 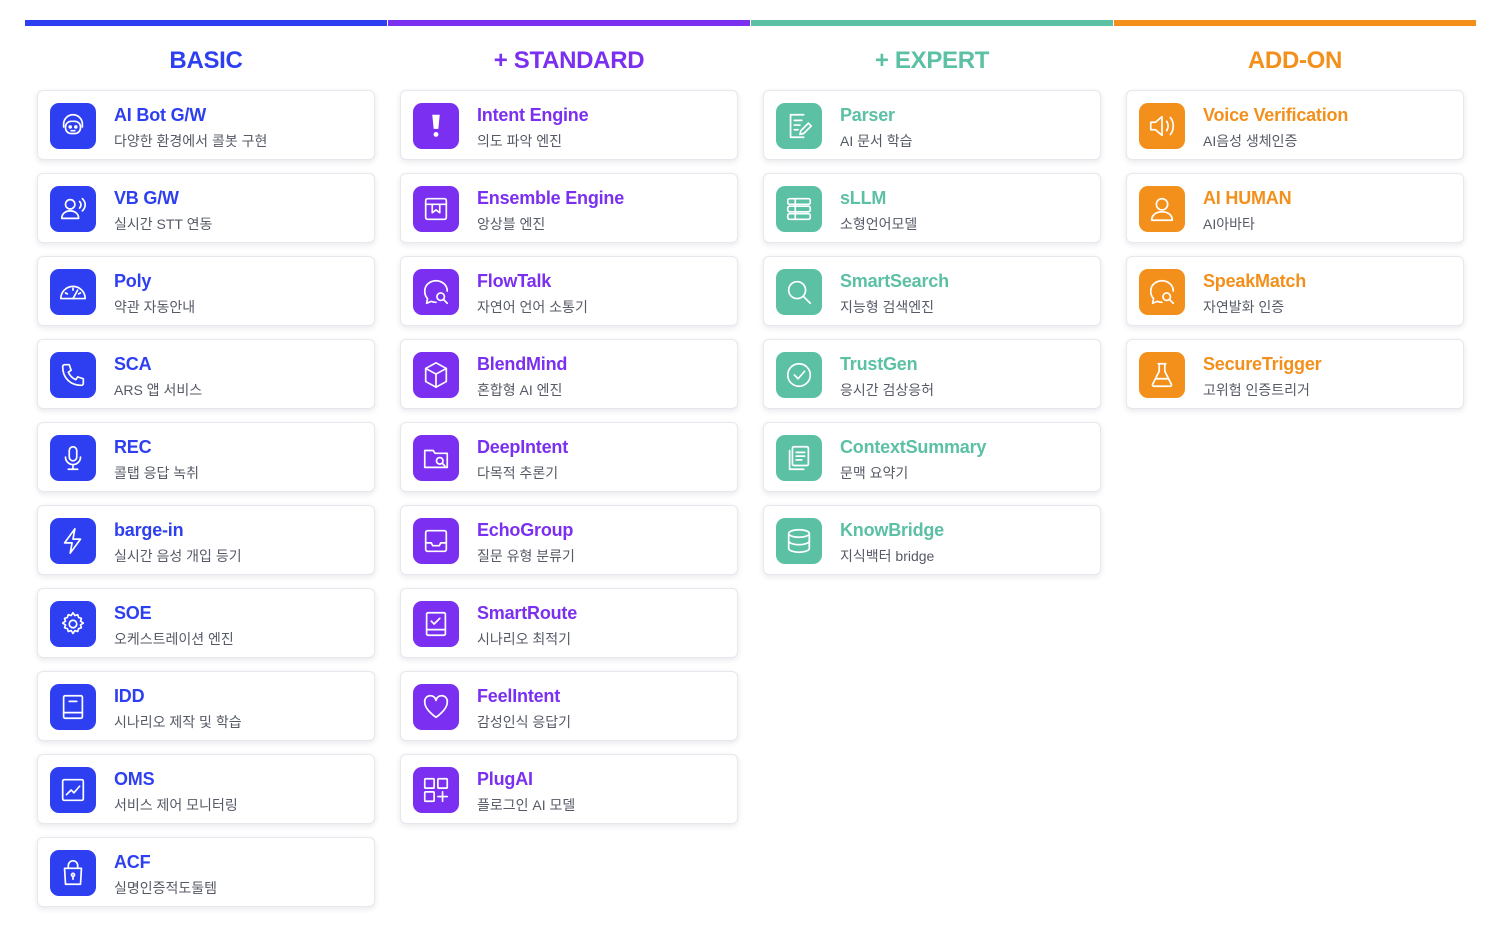 I want to click on product-card: DeepIntent 다목적 추론기, so click(x=569, y=457).